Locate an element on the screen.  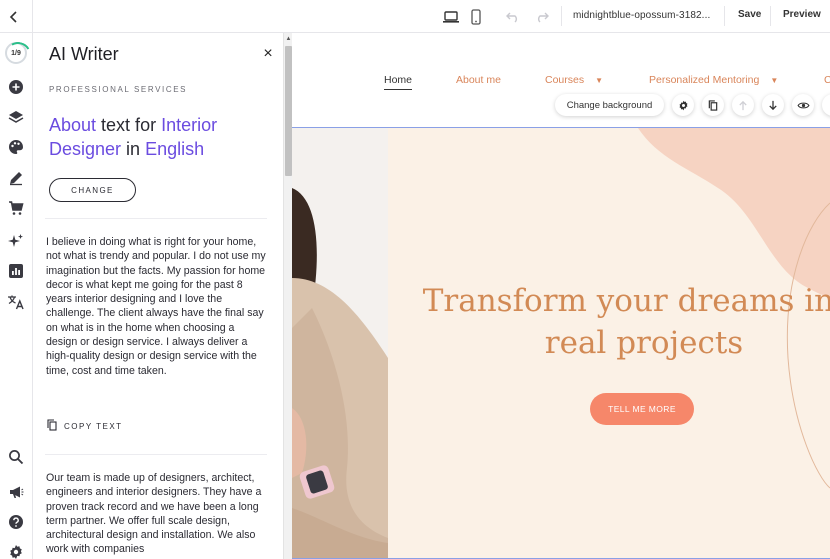
language-link: English is located at coordinates (174, 149).